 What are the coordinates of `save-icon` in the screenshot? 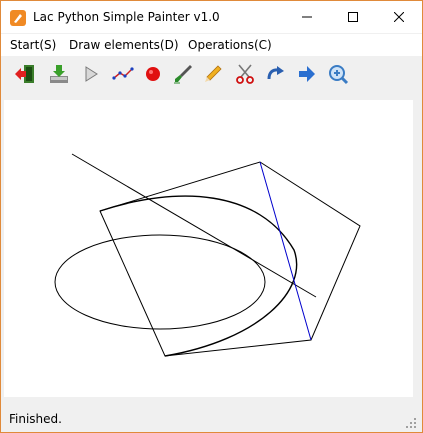 It's located at (59, 74).